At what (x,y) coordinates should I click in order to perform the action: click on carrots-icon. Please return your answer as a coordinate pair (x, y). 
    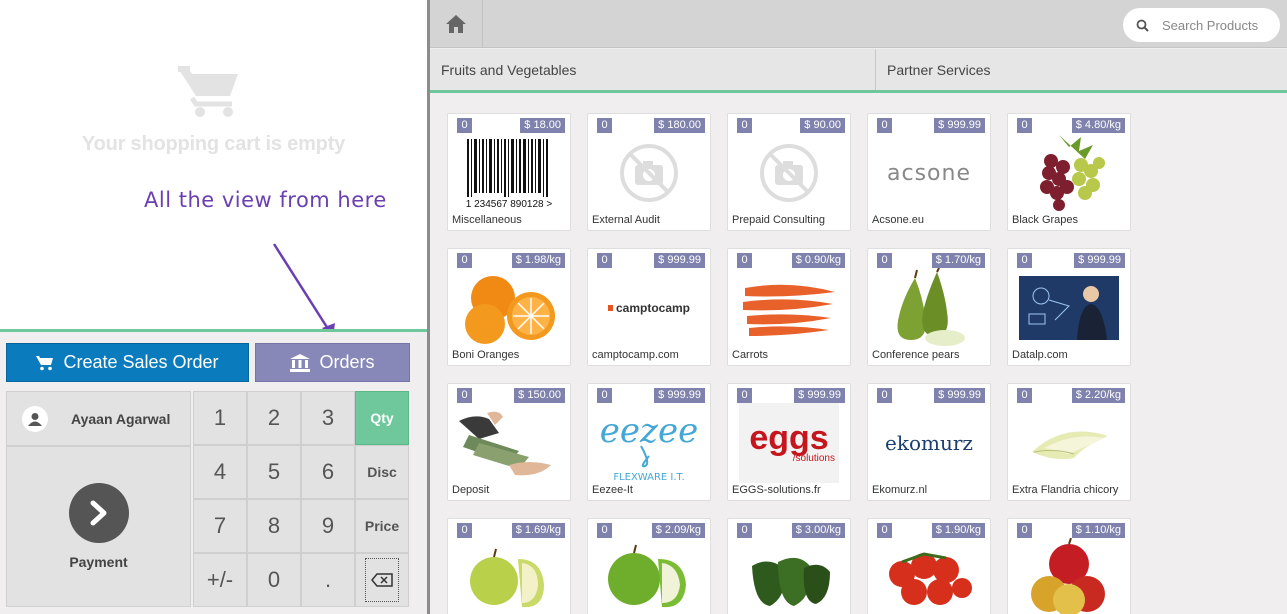
    Looking at the image, I should click on (789, 310).